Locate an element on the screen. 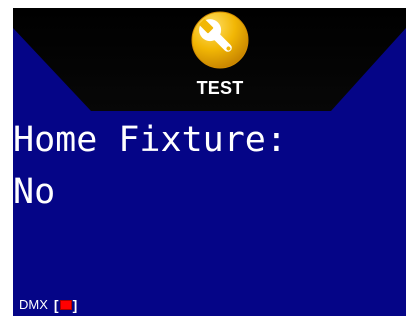 The width and height of the screenshot is (418, 316). dmx-status: DMX [ ] is located at coordinates (48, 305).